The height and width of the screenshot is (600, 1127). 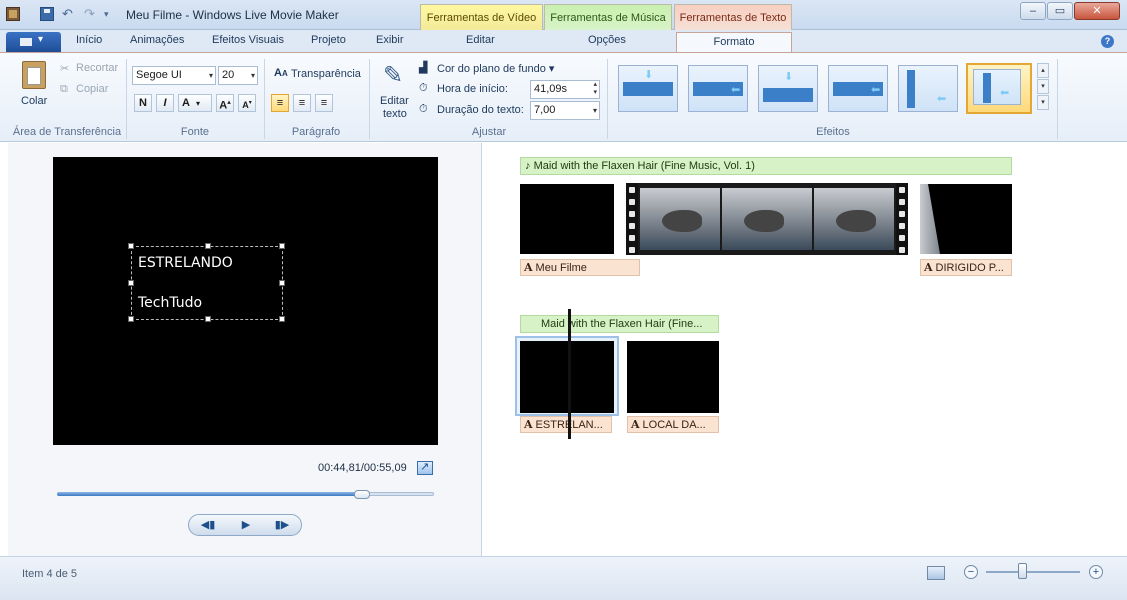 I want to click on font-group-label: Fonte, so click(x=195, y=132).